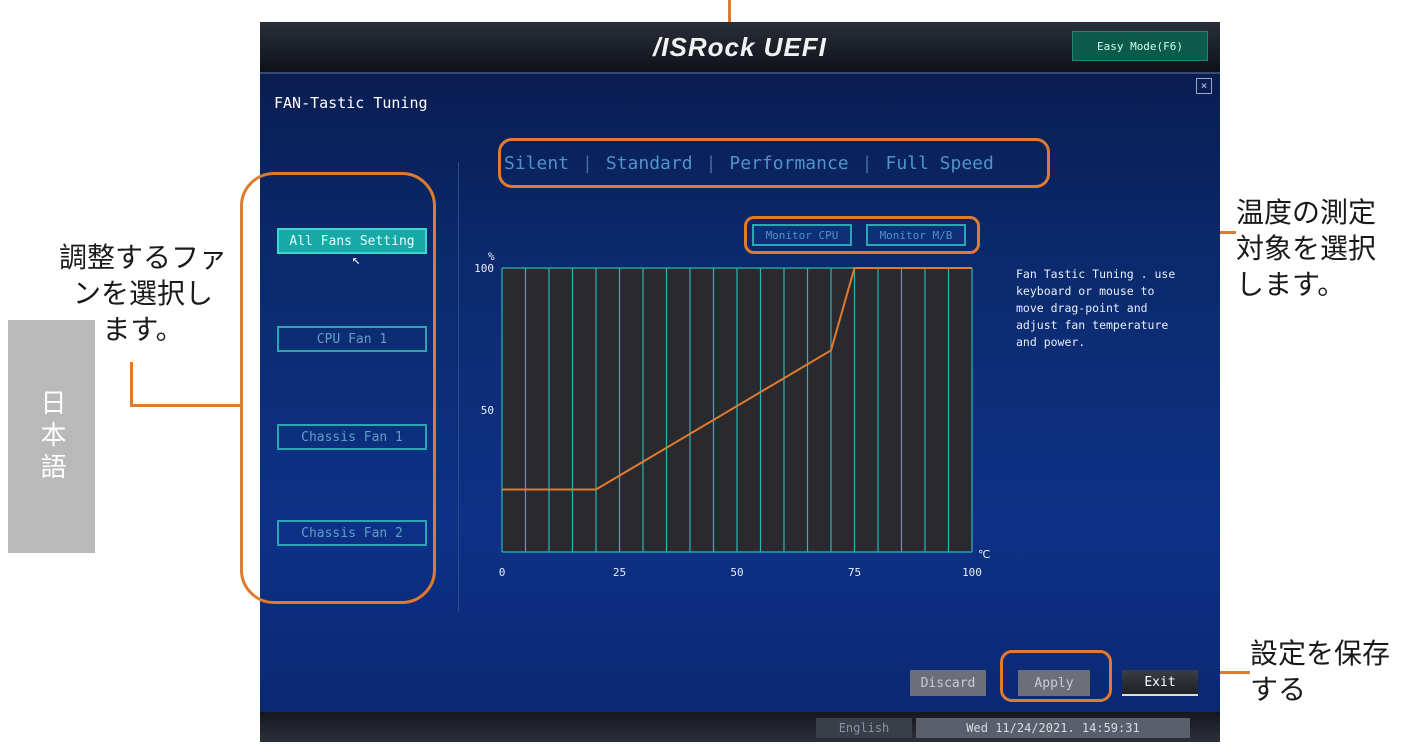 The height and width of the screenshot is (745, 1401). I want to click on bios-top-bar: /ISRock UEFI Easy Mode(F6), so click(740, 48).